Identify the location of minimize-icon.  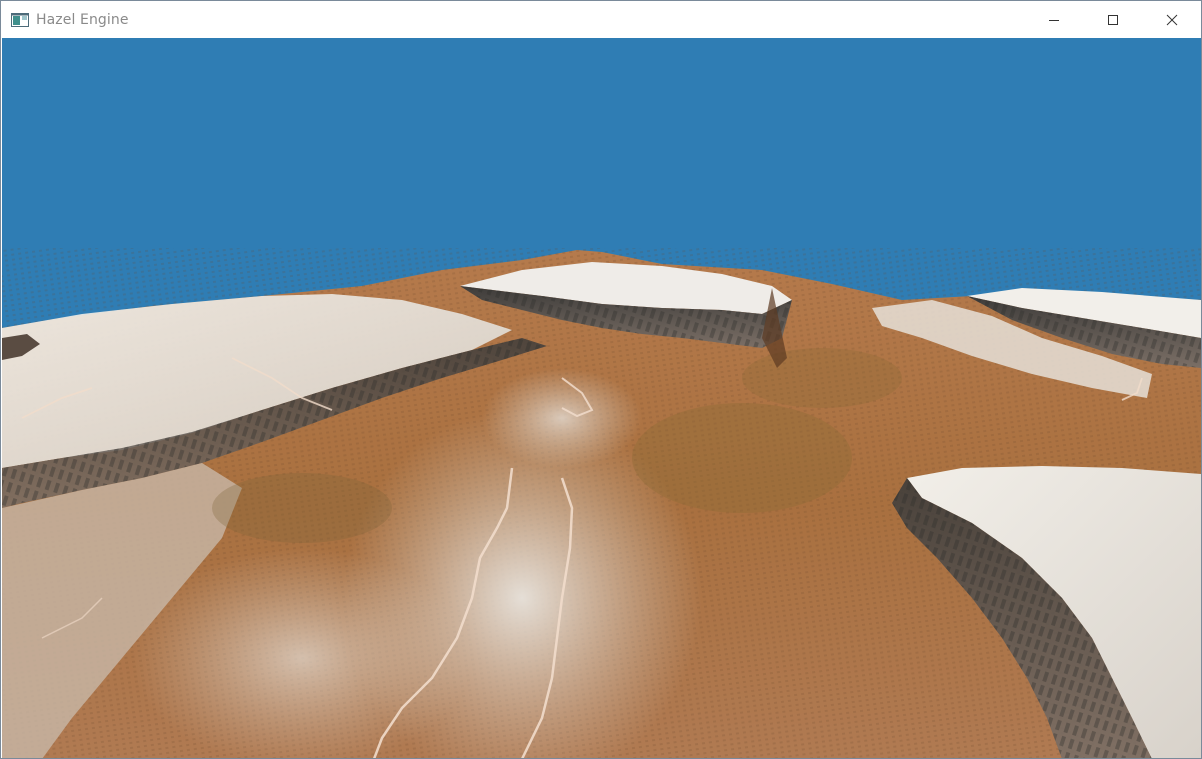
(1053, 20).